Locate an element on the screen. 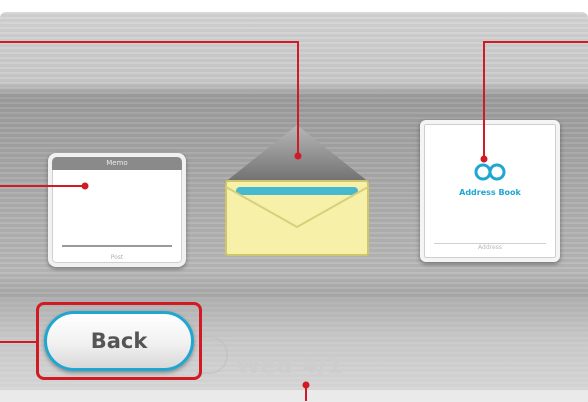 This screenshot has height=402, width=588. memo-footer: Post is located at coordinates (117, 257).